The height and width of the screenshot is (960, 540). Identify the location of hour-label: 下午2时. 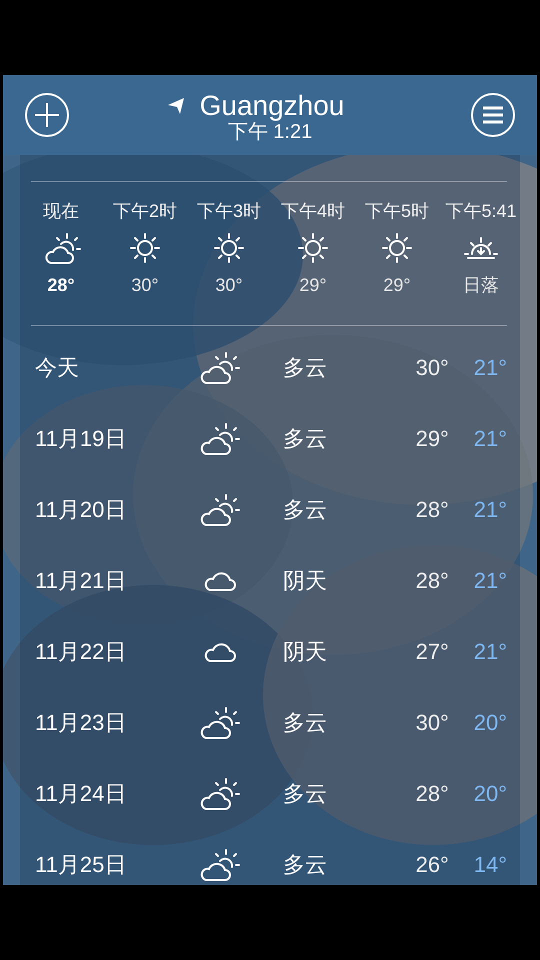
(144, 211).